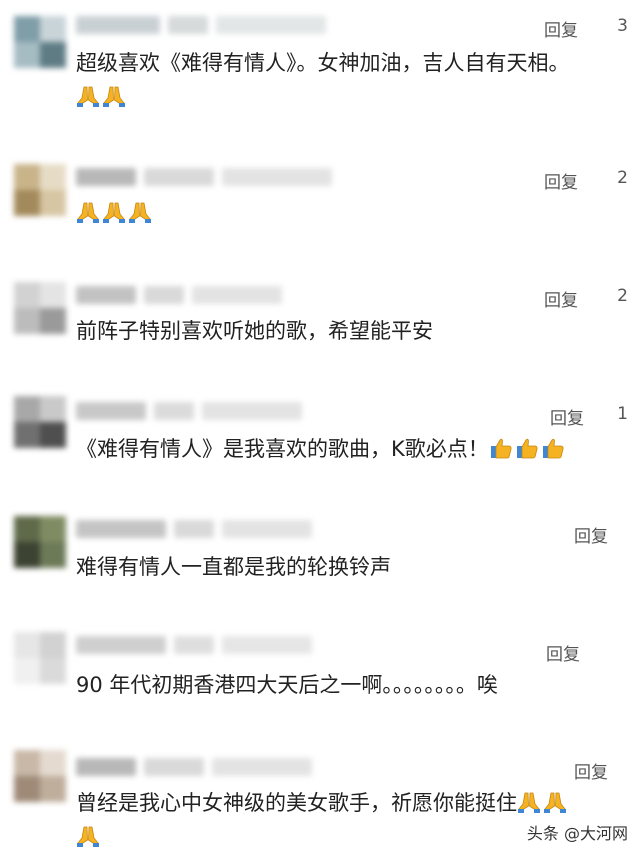  I want to click on comment-text: 前阵子特别喜欢听她的歌，希望能平安, so click(351, 331).